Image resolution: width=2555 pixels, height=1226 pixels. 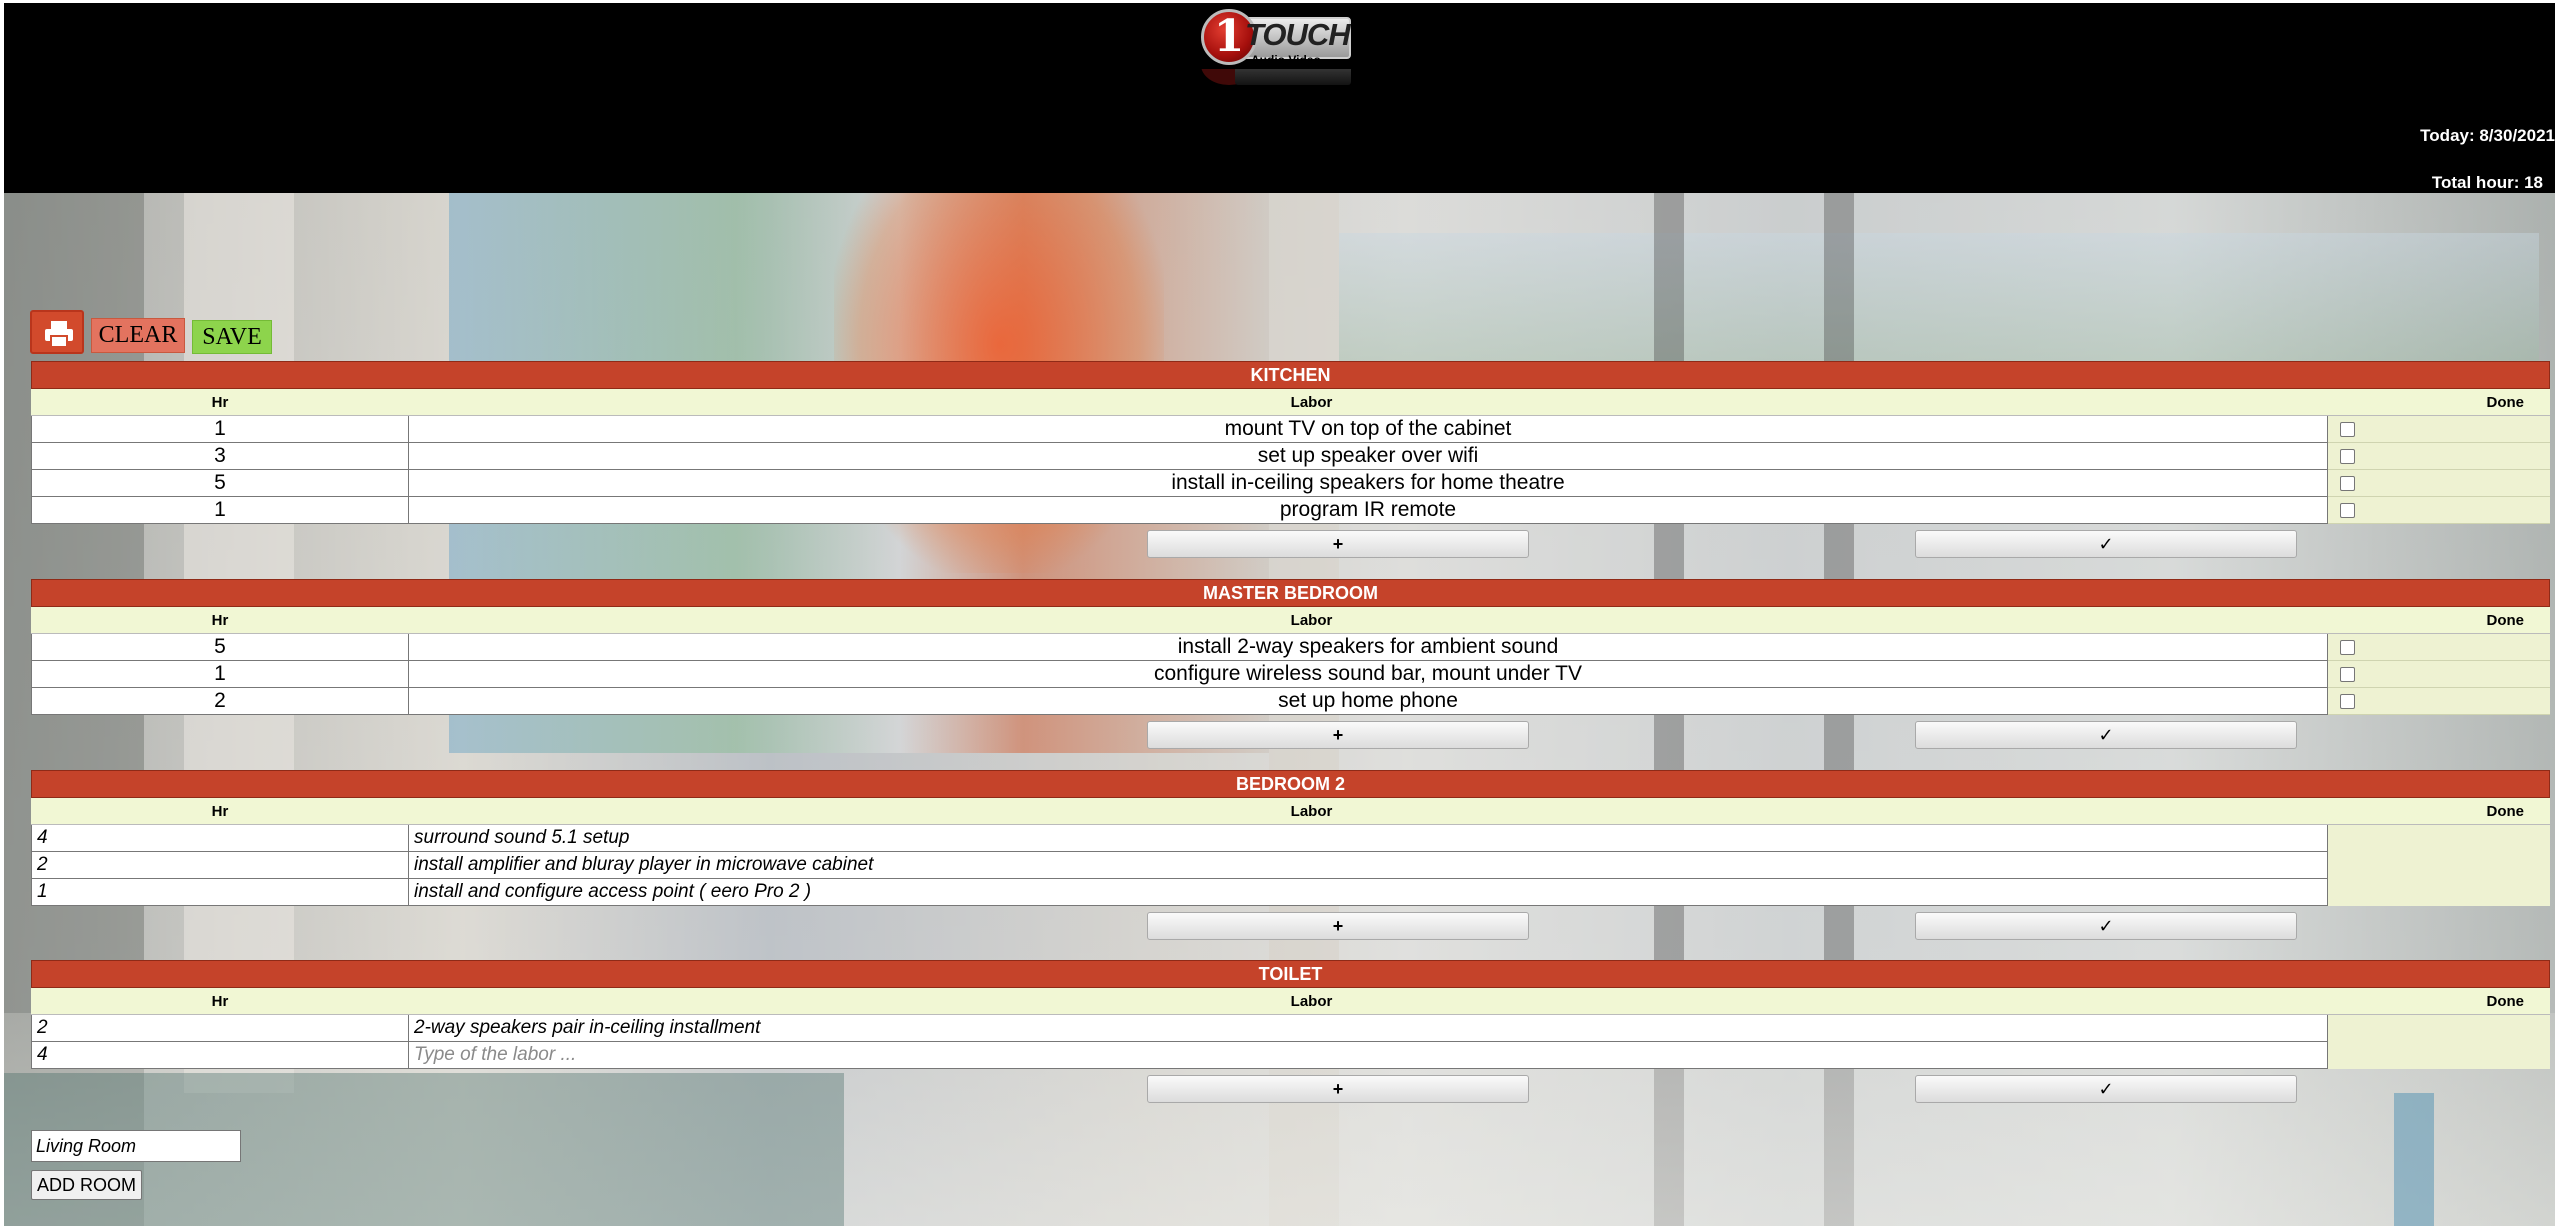 I want to click on task-row: 1 mount TV on top of the cabinet, so click(x=1290, y=429).